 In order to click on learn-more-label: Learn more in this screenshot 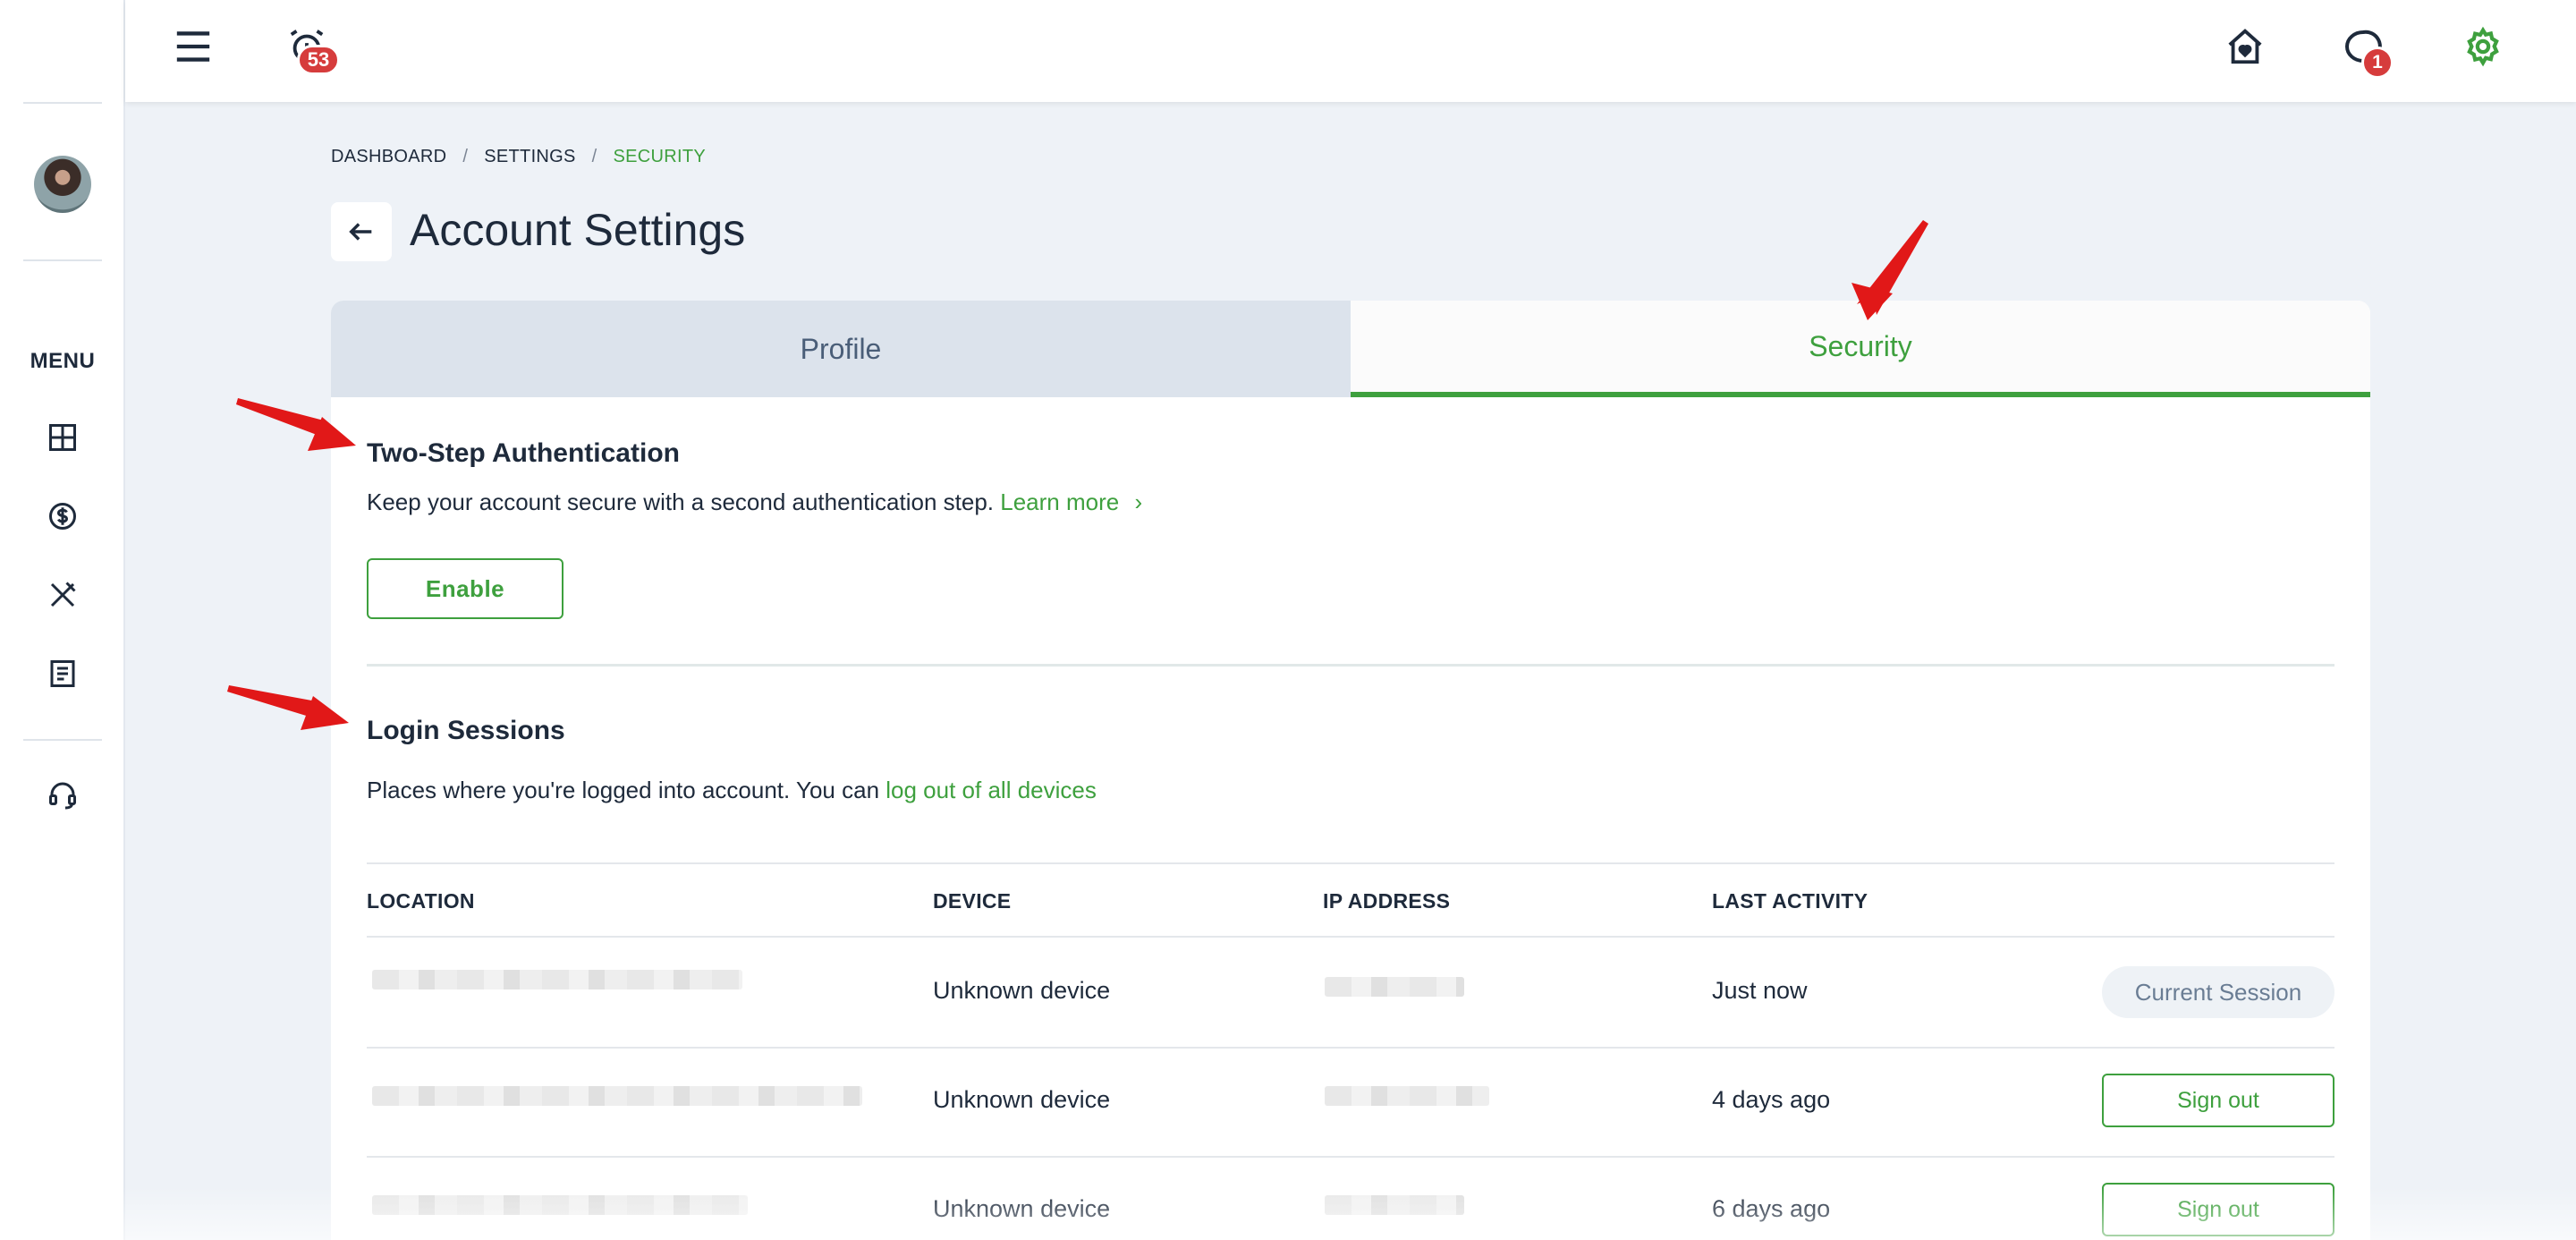, I will do `click(1060, 501)`.